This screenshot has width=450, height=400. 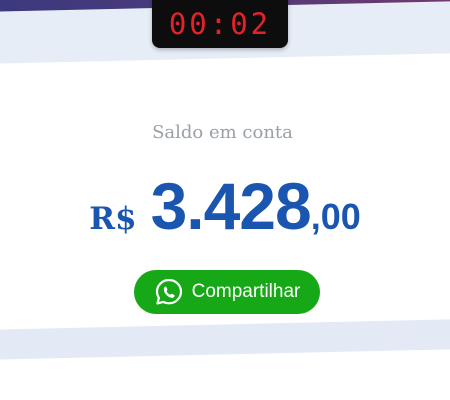 I want to click on balance-integer: 3.428, so click(x=231, y=206).